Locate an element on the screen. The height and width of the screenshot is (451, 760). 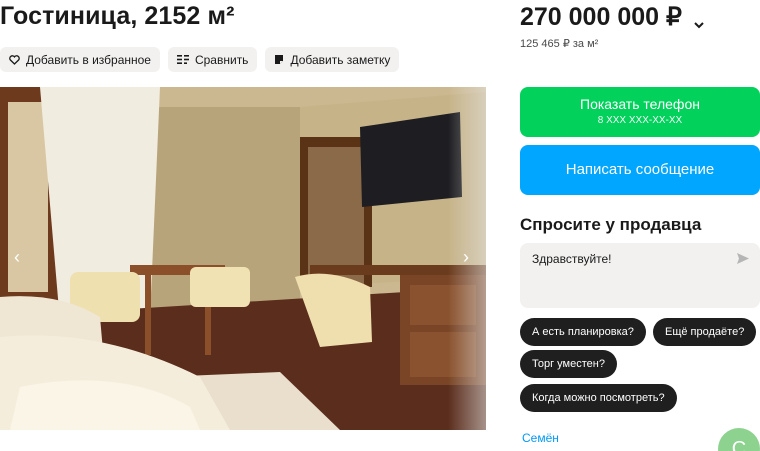
chevron-left-icon: ‹ is located at coordinates (17, 257).